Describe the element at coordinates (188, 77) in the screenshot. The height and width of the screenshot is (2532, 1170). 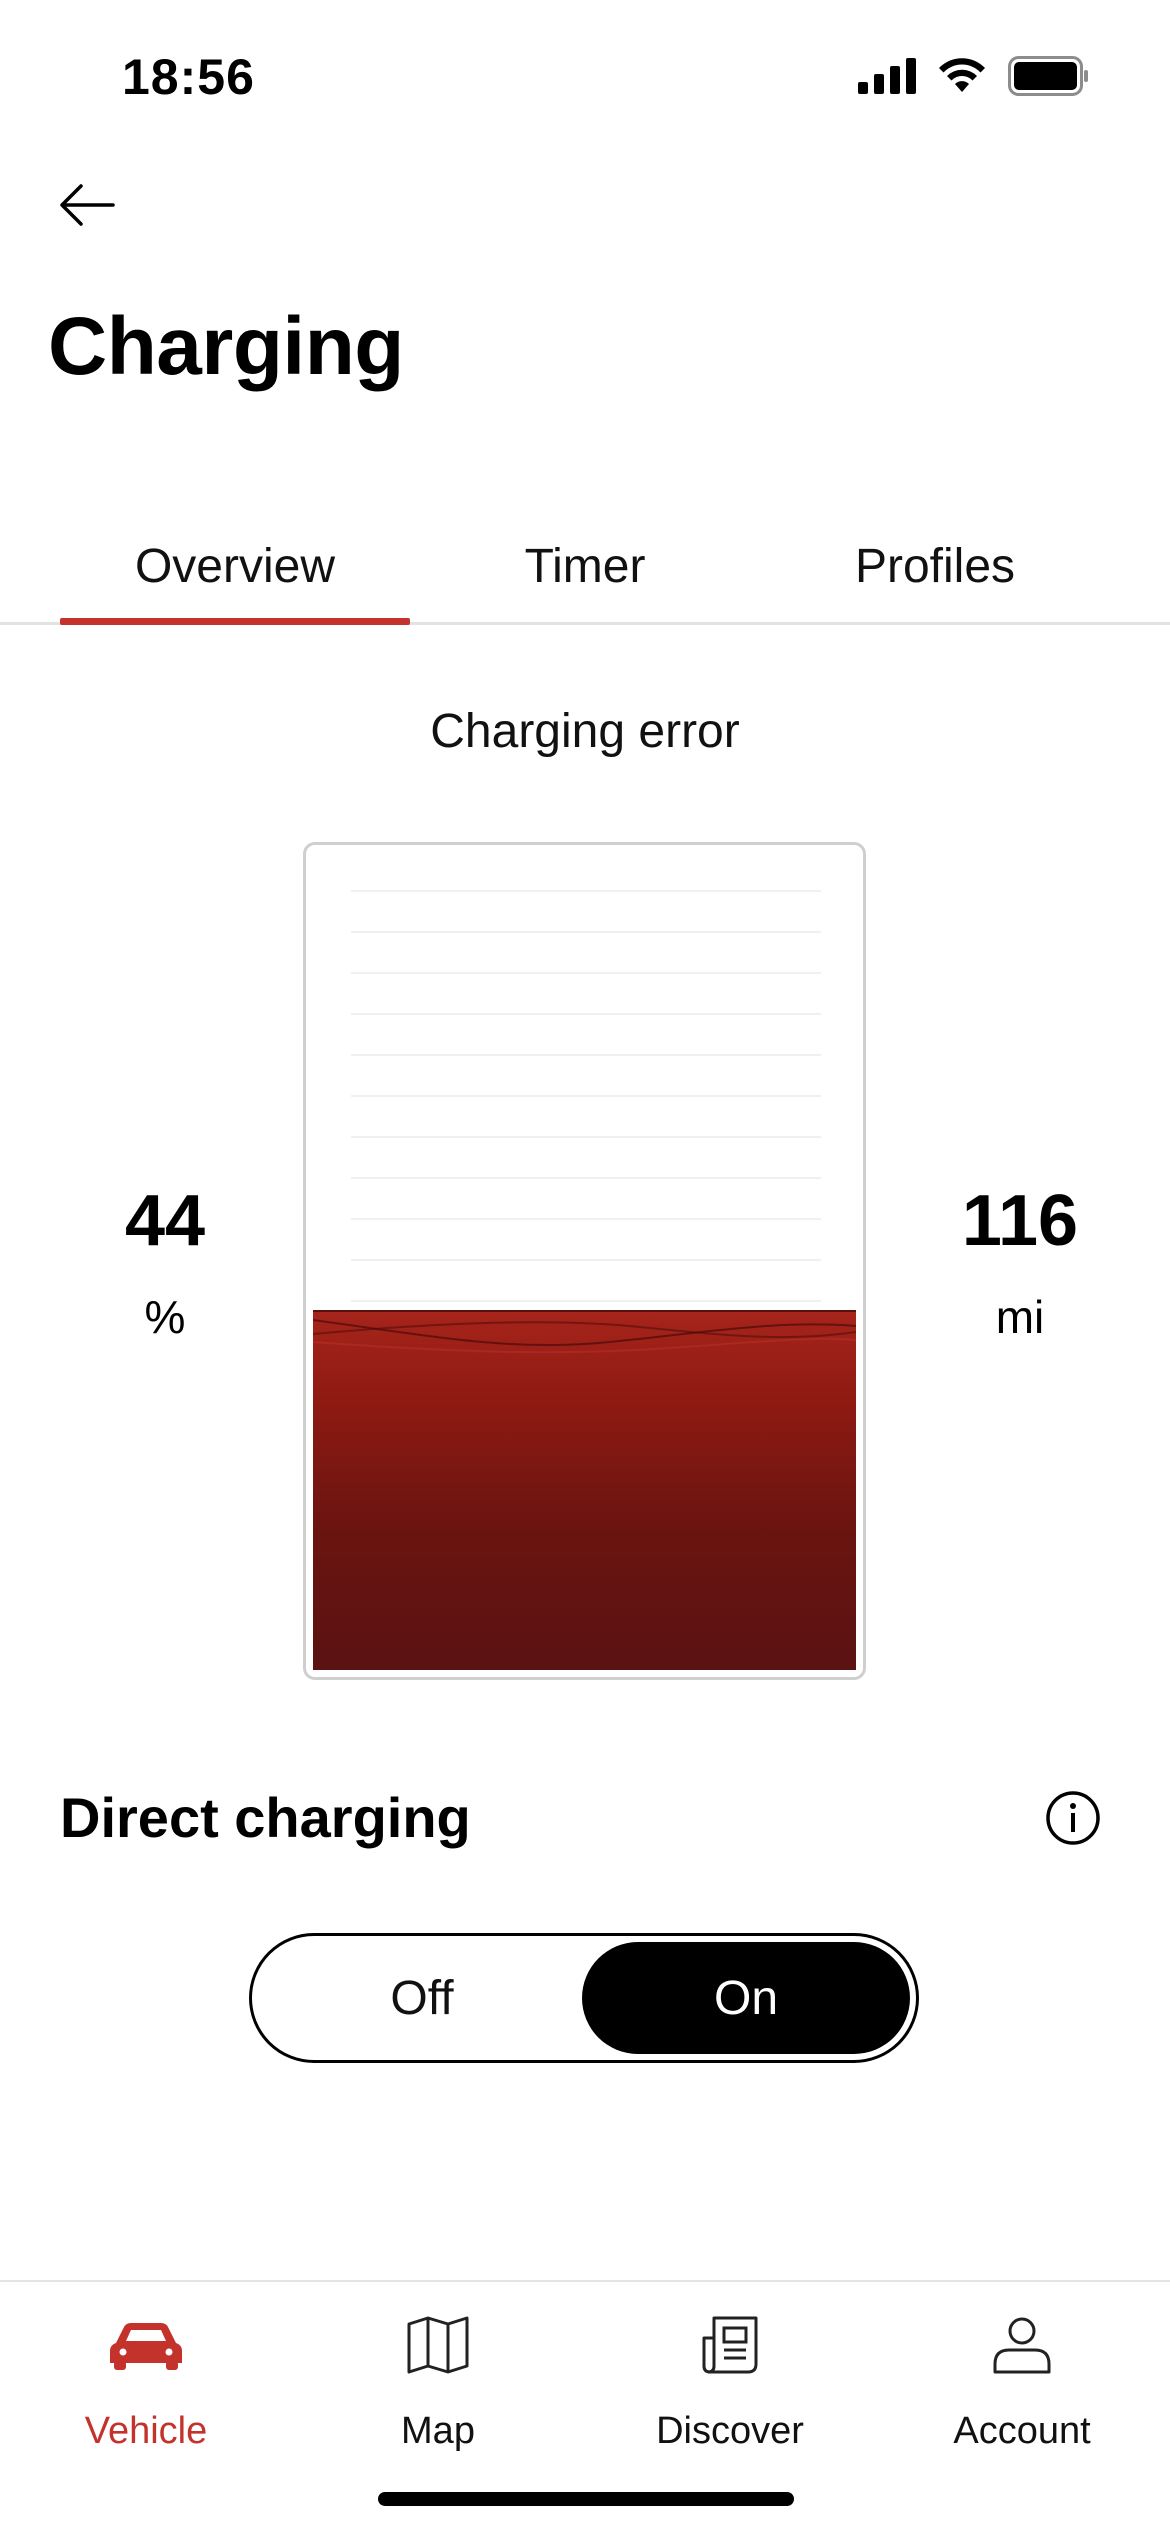
I see `status-time: 18:56` at that location.